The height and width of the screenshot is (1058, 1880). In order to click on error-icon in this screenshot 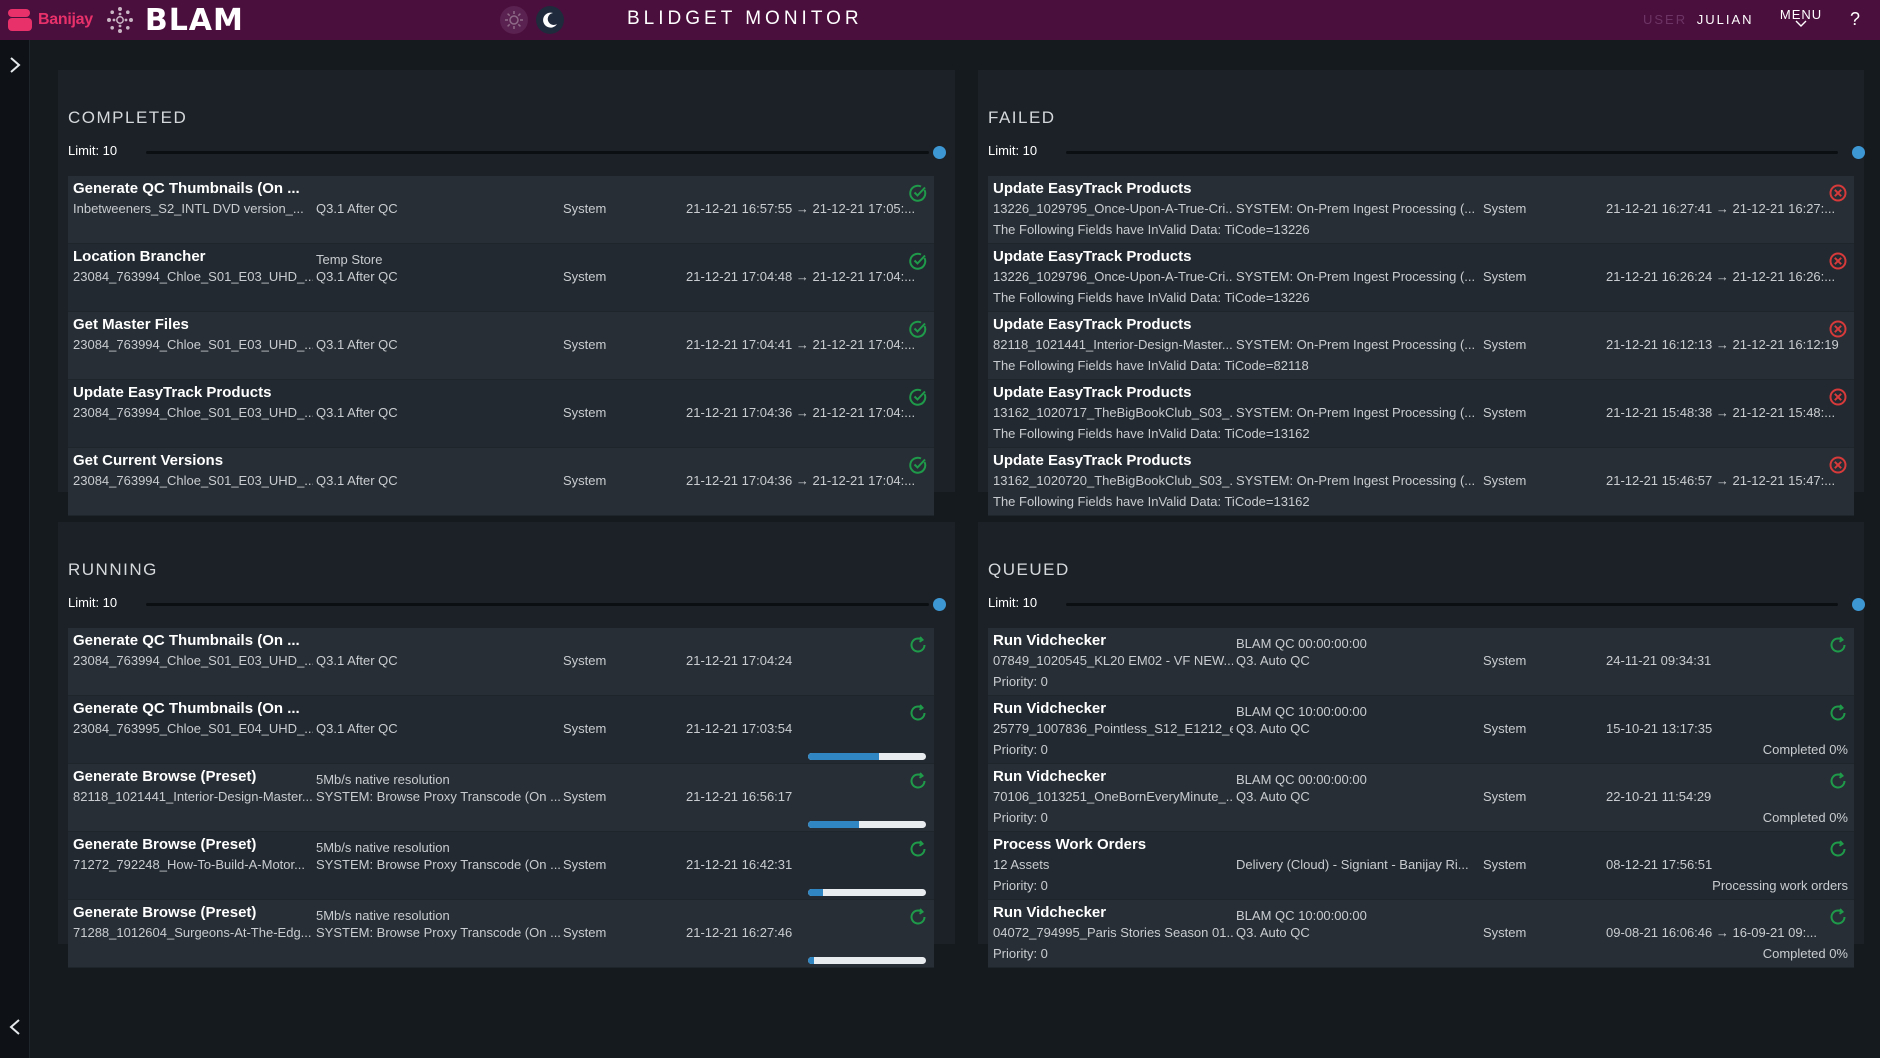, I will do `click(1838, 261)`.